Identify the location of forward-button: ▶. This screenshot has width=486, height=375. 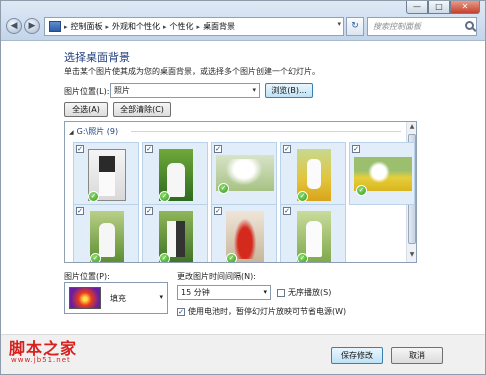
(32, 26).